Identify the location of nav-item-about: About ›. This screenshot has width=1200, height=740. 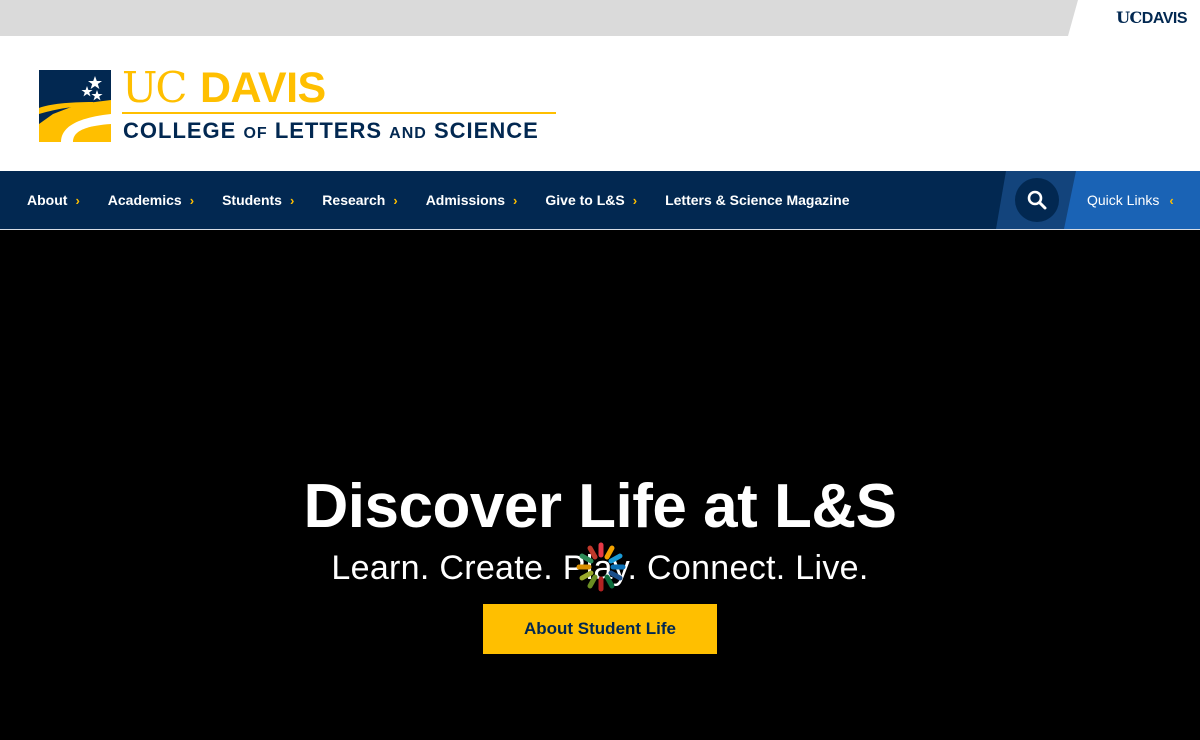
(53, 200).